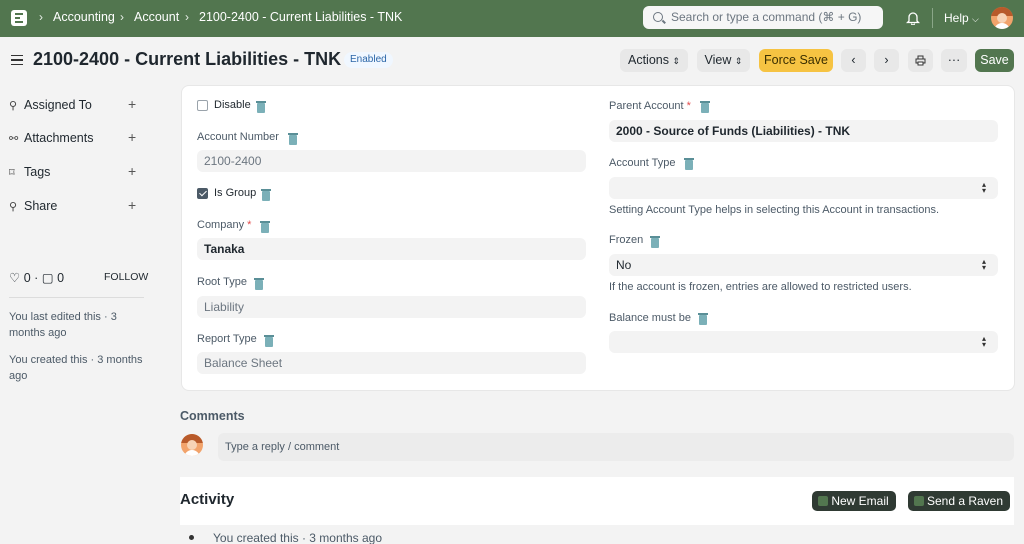 The height and width of the screenshot is (544, 1024). Describe the element at coordinates (202, 105) in the screenshot. I see `disable-checkbox` at that location.